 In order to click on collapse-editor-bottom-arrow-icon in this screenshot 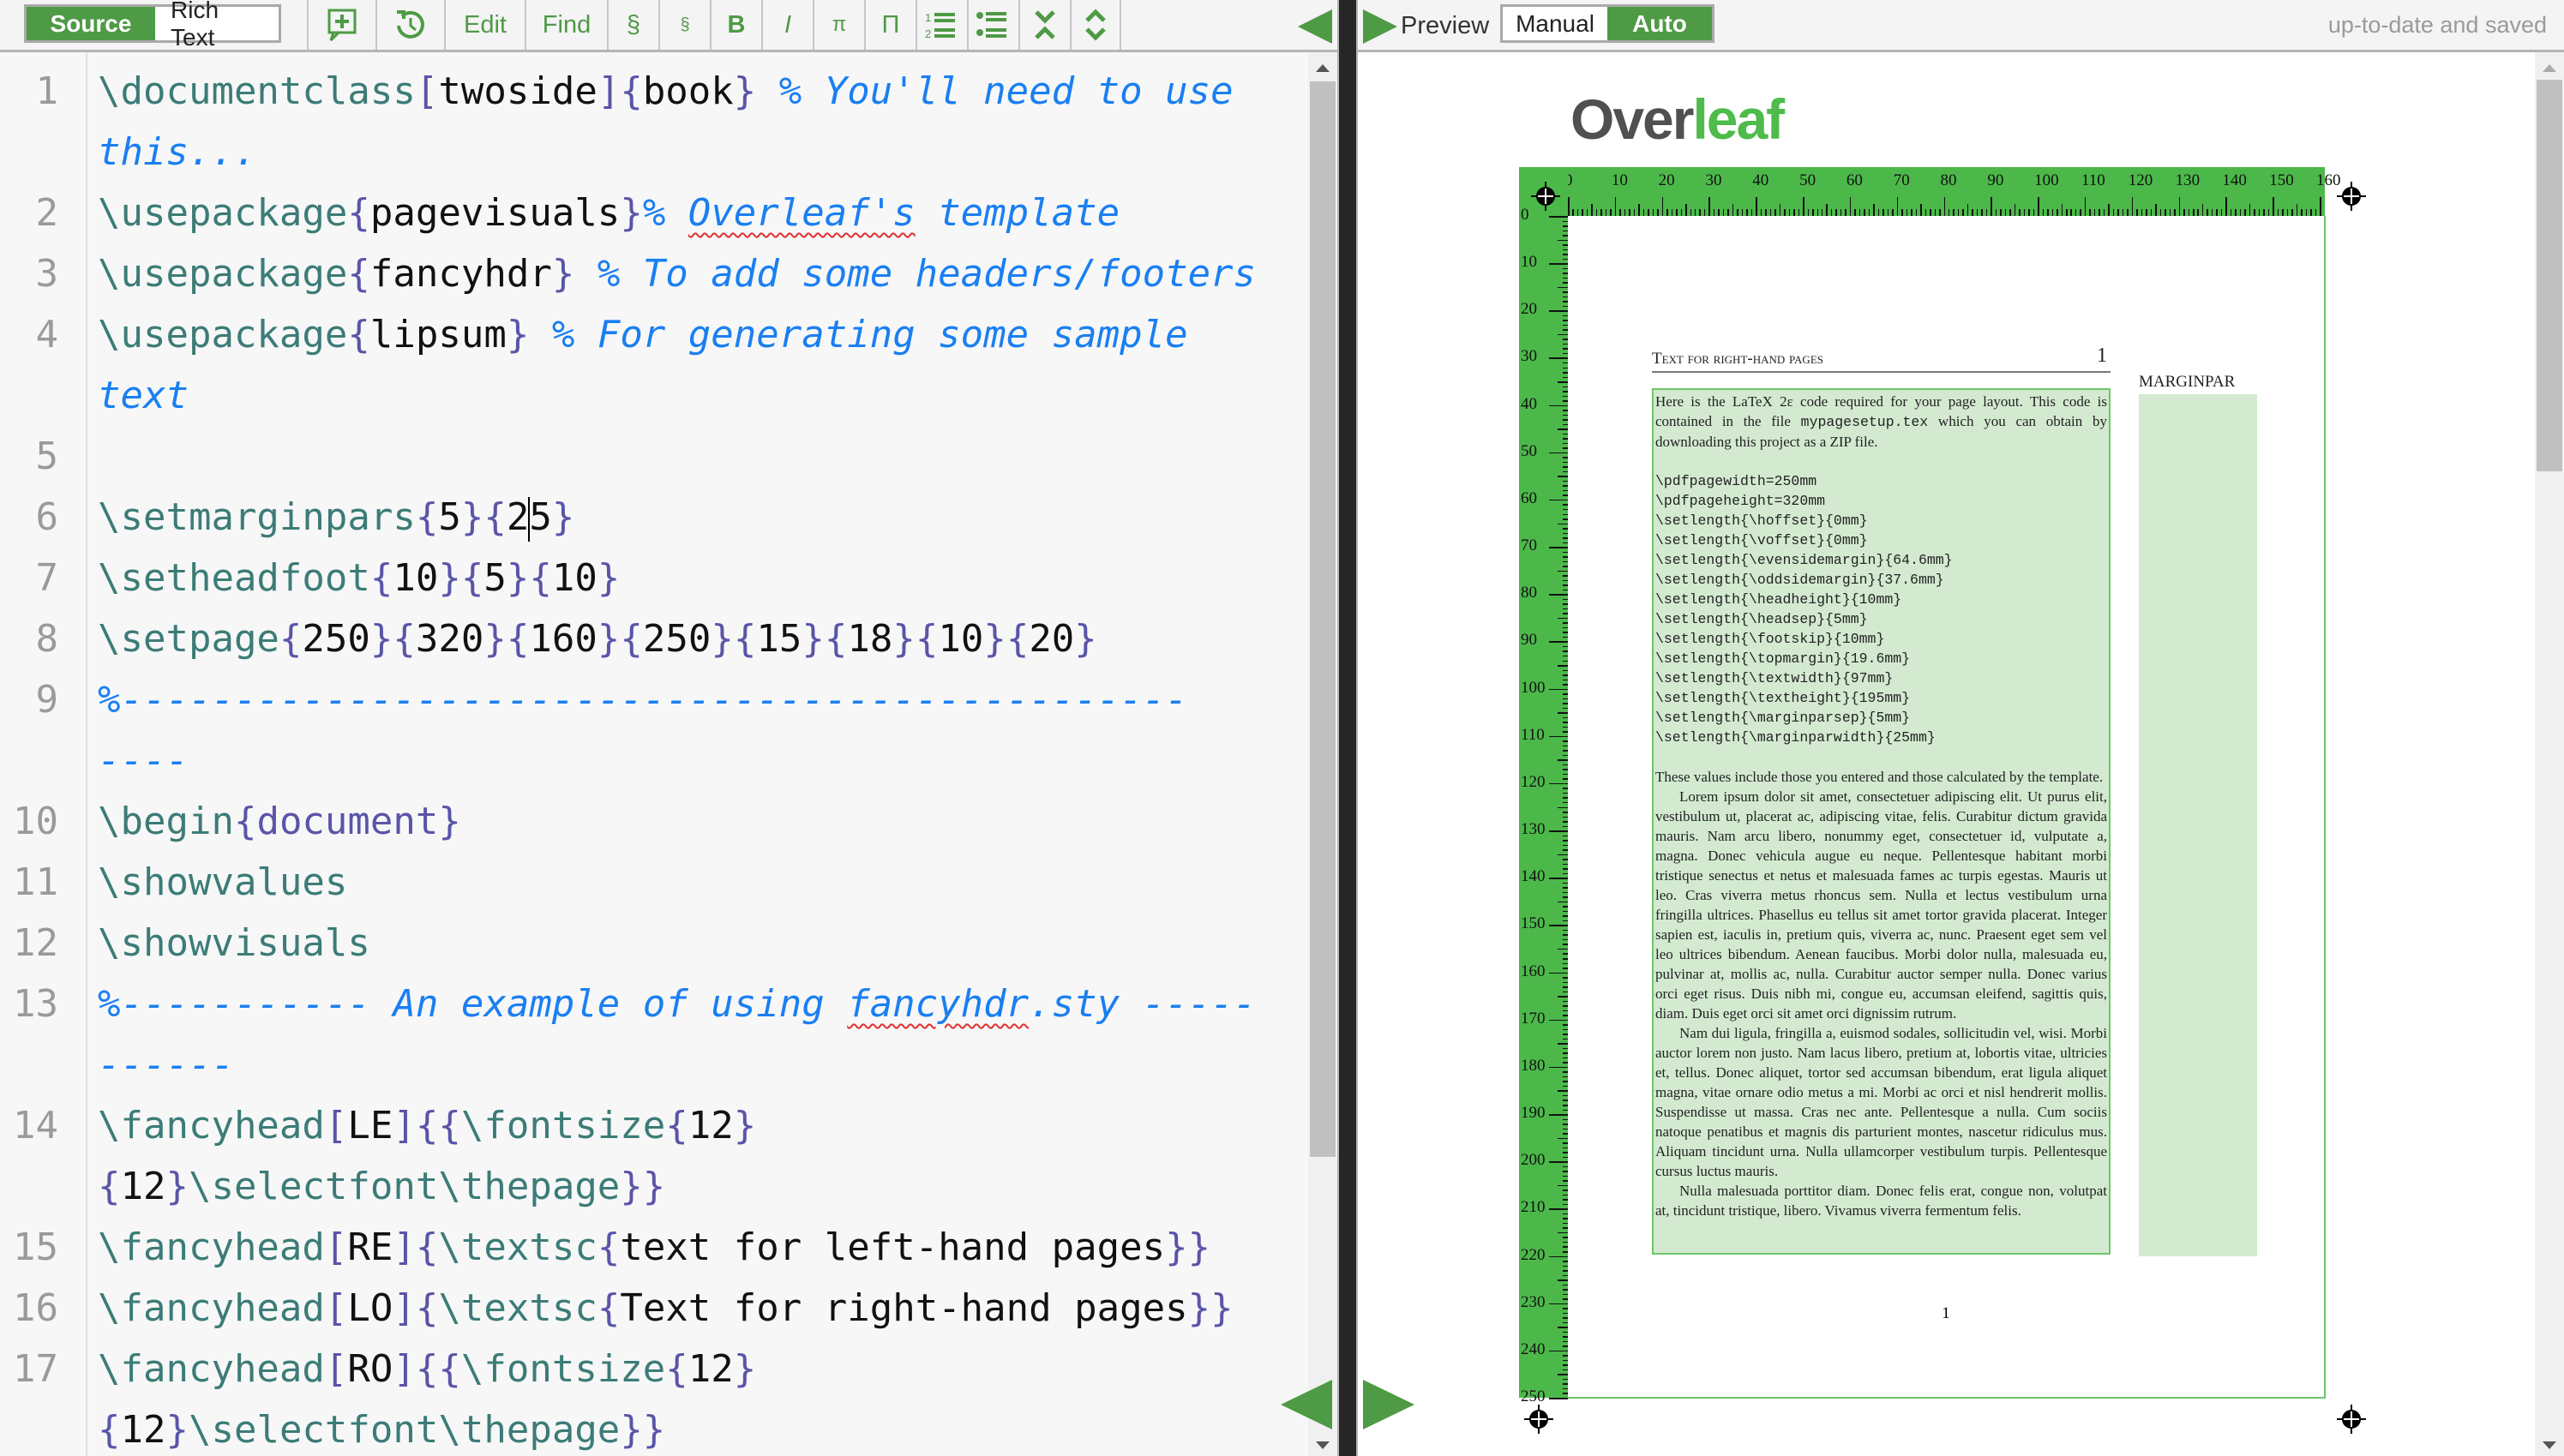, I will do `click(1306, 1404)`.